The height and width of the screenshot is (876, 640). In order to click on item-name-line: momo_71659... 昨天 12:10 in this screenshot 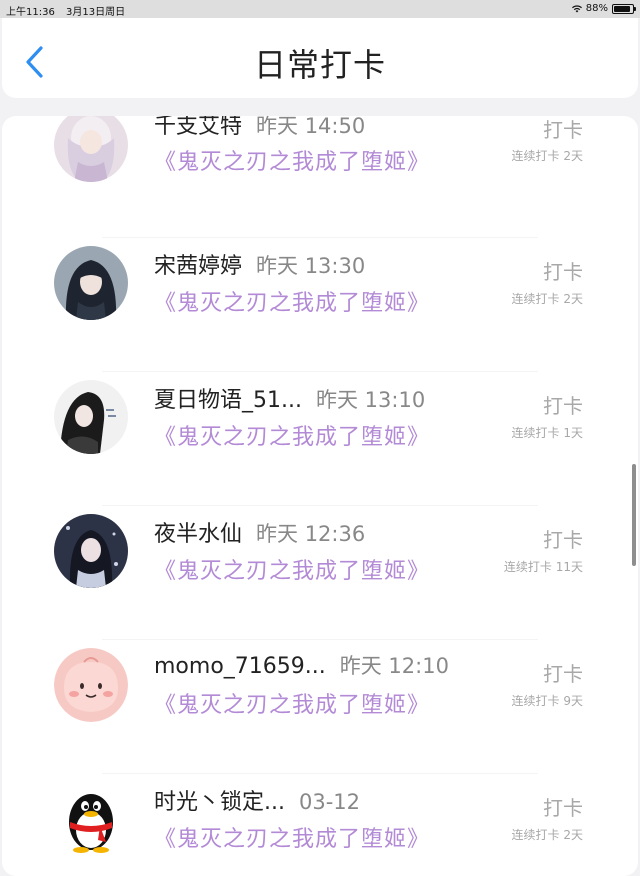, I will do `click(301, 665)`.